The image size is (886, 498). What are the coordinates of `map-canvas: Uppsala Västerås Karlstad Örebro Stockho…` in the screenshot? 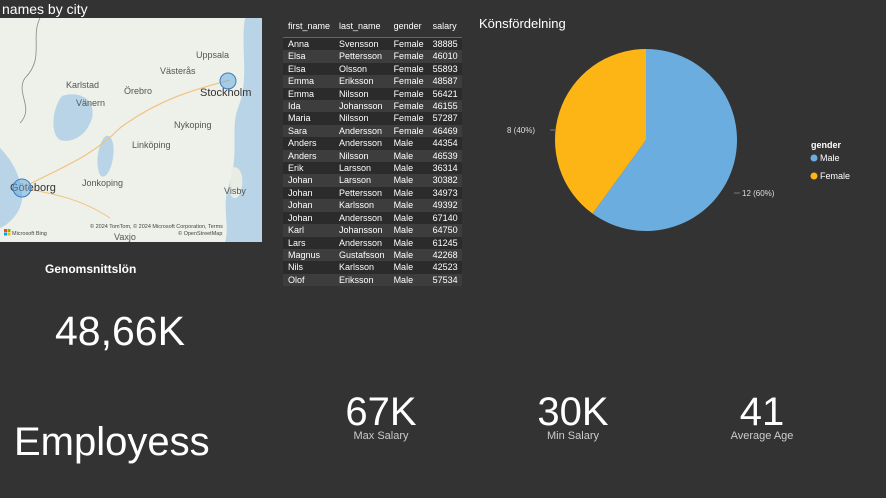 It's located at (131, 130).